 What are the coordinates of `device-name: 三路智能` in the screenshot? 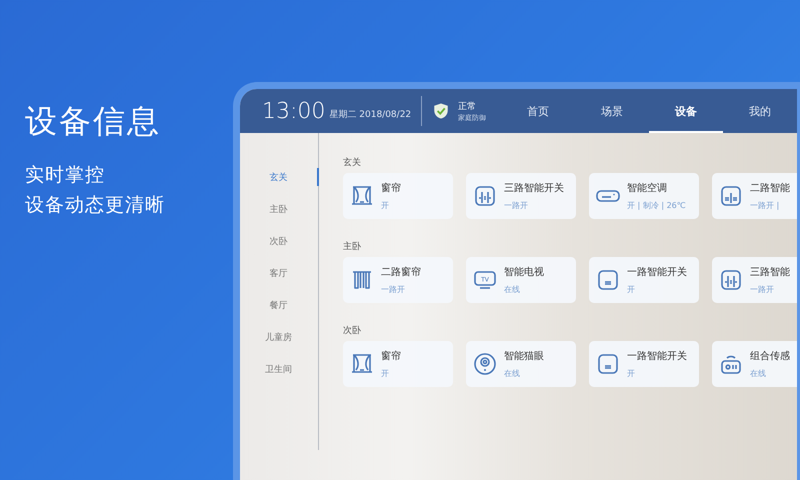 It's located at (770, 272).